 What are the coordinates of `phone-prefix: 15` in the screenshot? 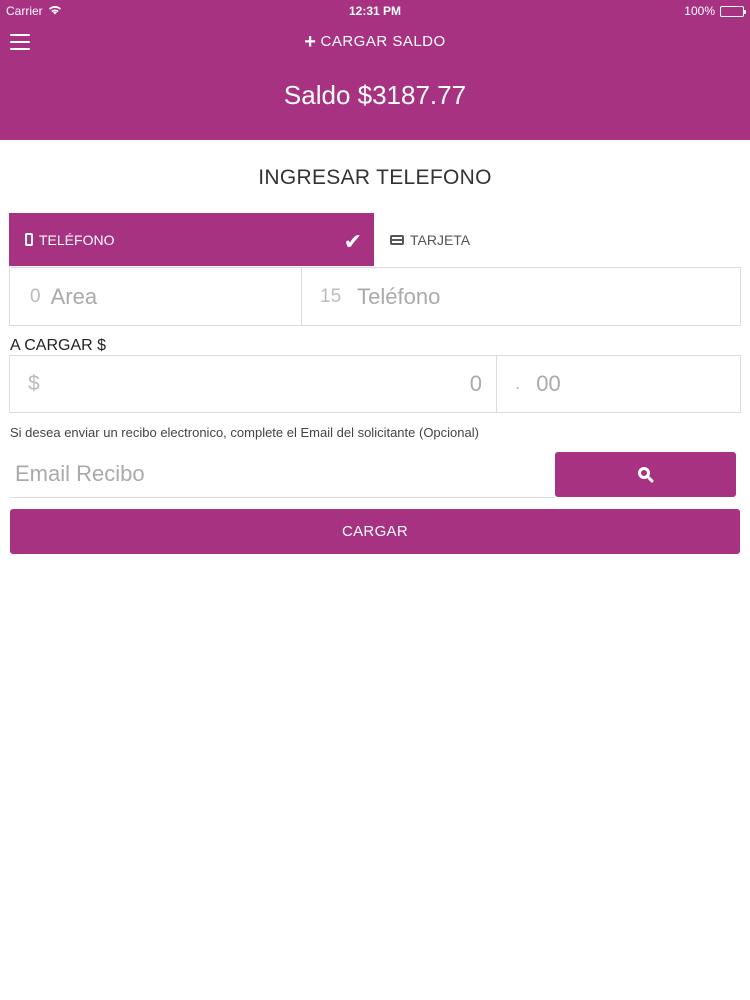 It's located at (331, 296).